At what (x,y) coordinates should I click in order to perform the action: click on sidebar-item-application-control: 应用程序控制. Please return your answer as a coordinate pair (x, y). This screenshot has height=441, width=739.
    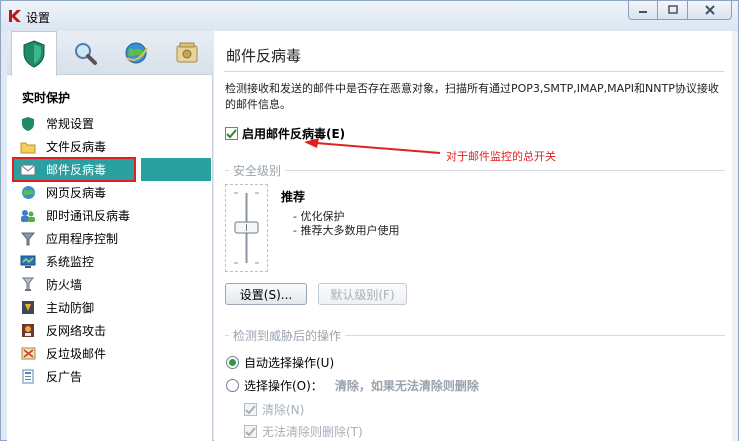
    Looking at the image, I should click on (113, 238).